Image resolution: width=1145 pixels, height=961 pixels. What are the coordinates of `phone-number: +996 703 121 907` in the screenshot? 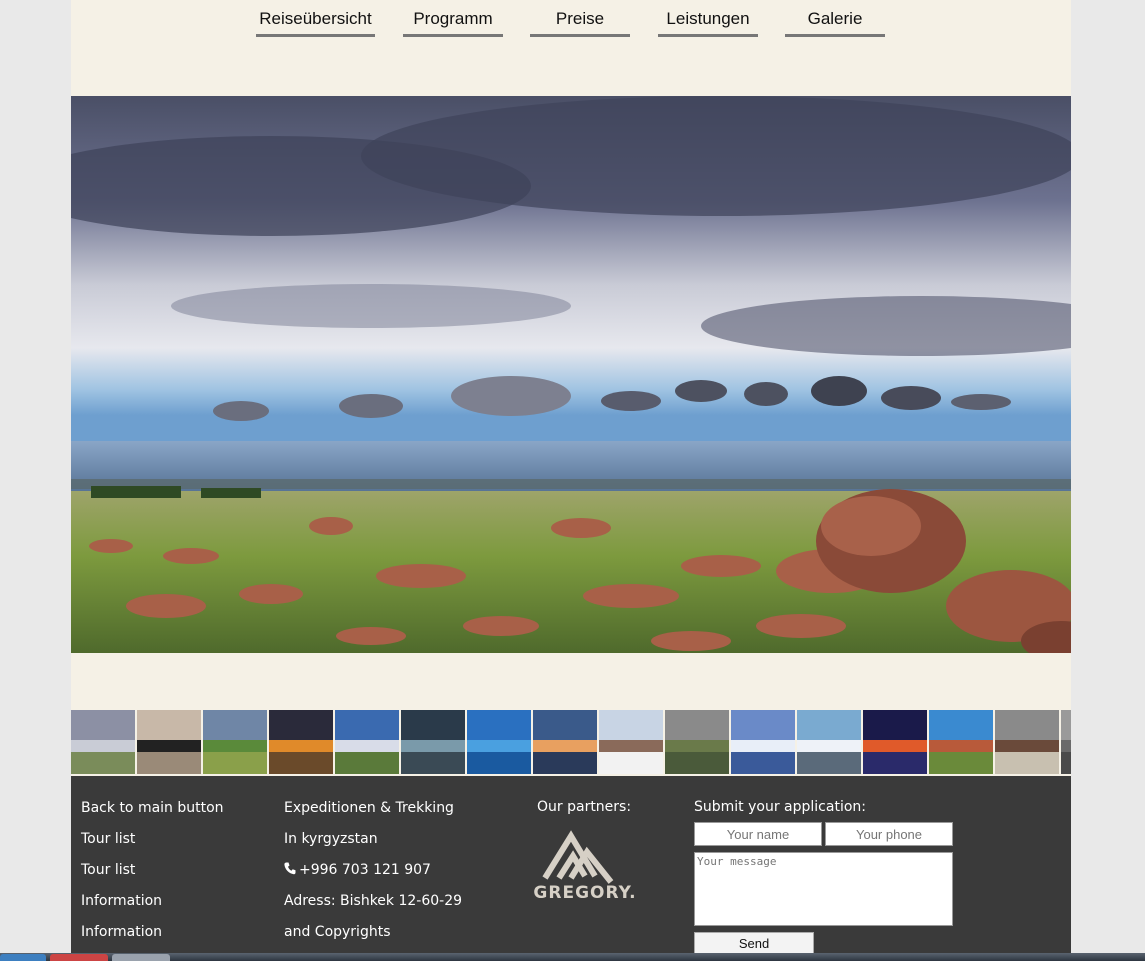 It's located at (365, 870).